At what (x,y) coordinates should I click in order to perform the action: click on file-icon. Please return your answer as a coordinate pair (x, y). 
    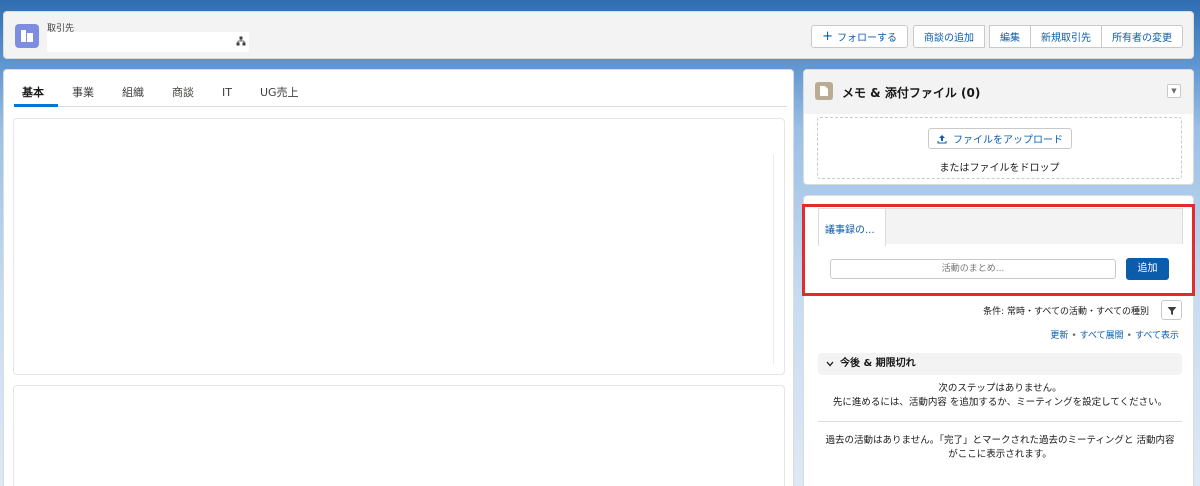
    Looking at the image, I should click on (824, 91).